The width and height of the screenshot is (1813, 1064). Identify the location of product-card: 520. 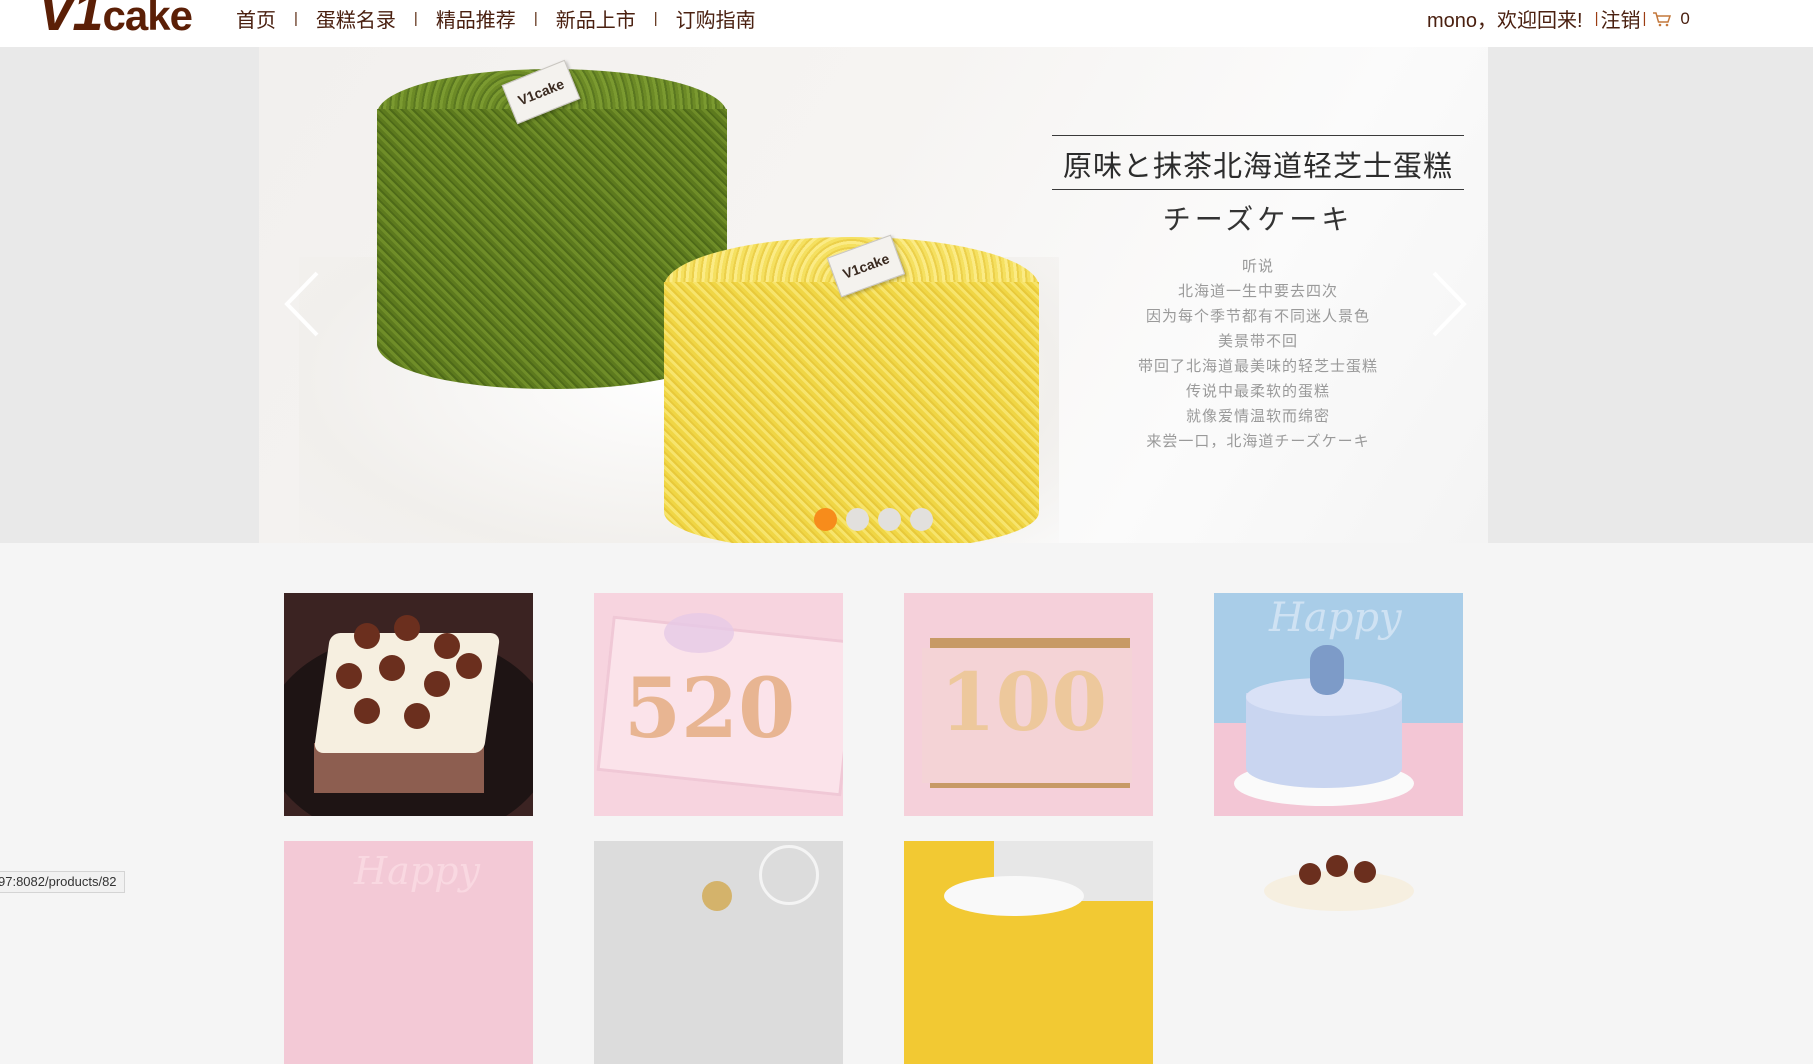
(718, 704).